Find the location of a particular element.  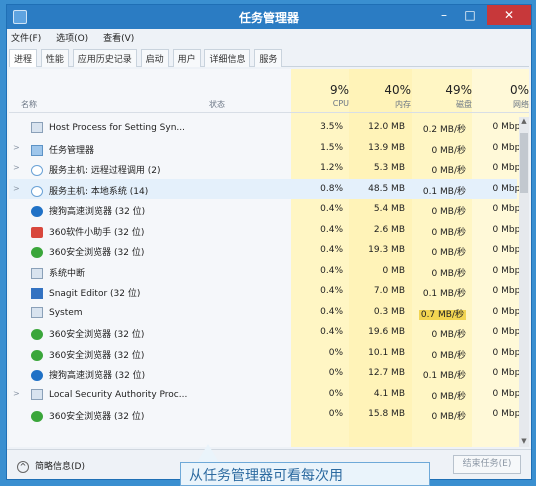

table-row: > 任务管理器 1.5% 13.9 MB 0 MB/秒 0 Mbps is located at coordinates (267, 148).